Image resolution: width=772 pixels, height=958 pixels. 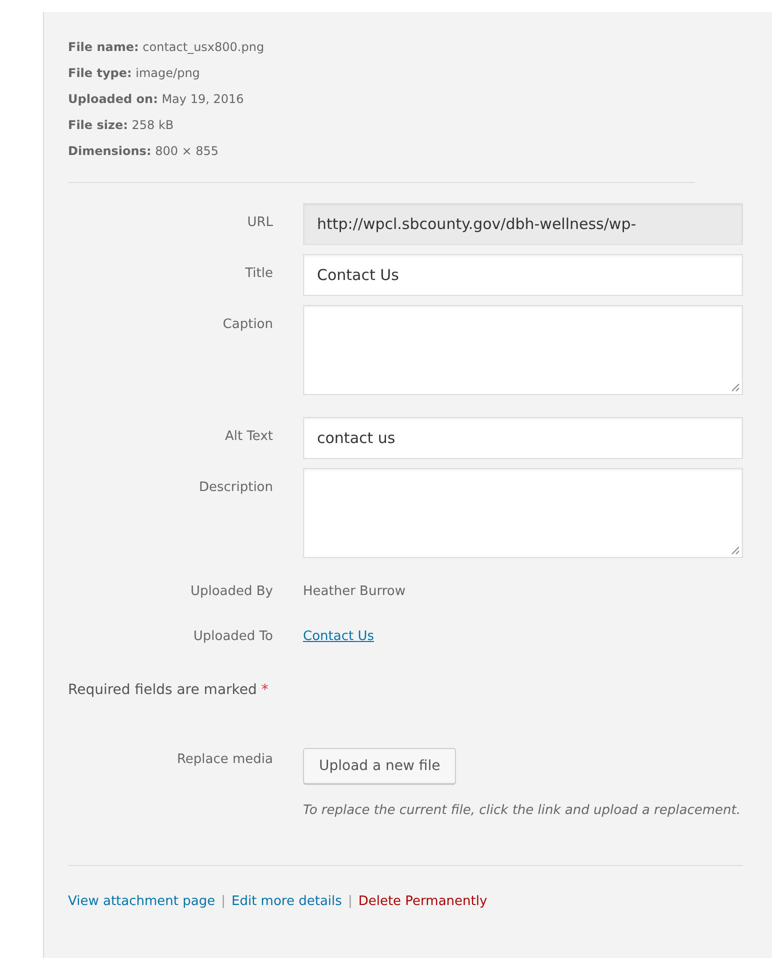 I want to click on file-info-line: Dimensions: 800 × 855, so click(x=144, y=151).